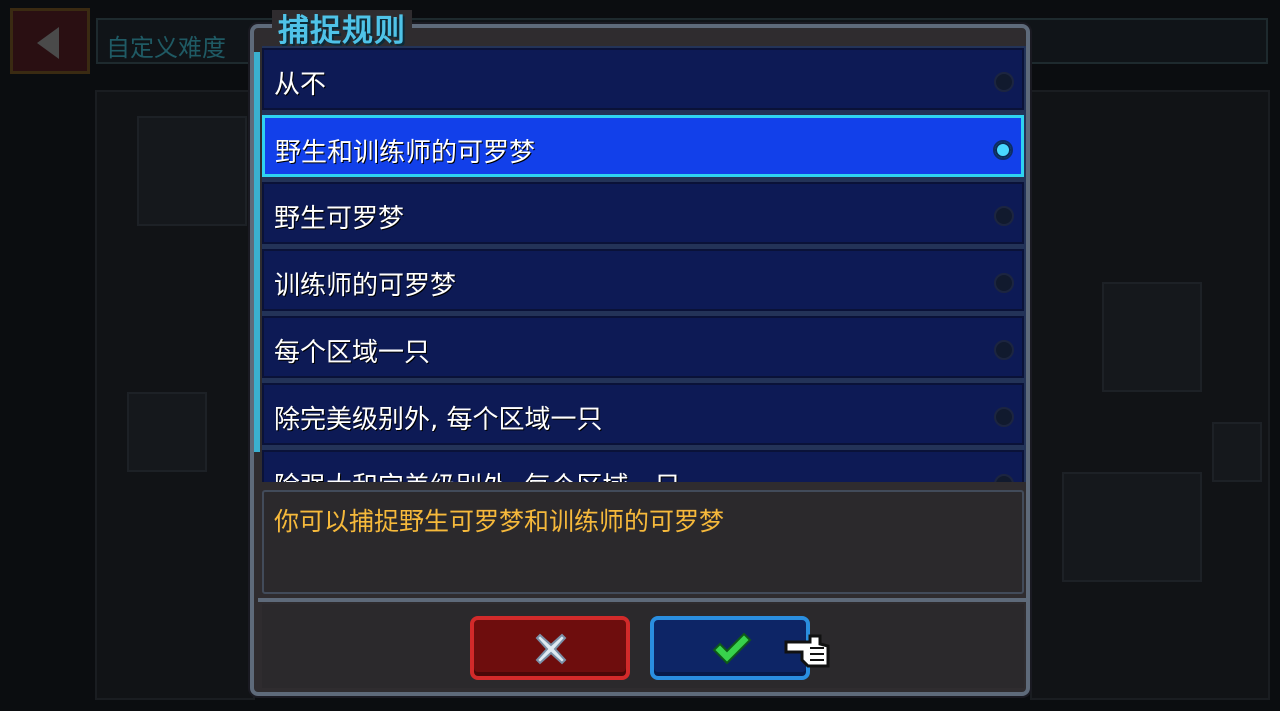 The width and height of the screenshot is (1280, 711). Describe the element at coordinates (643, 347) in the screenshot. I see `option-row: 每个区域一只` at that location.